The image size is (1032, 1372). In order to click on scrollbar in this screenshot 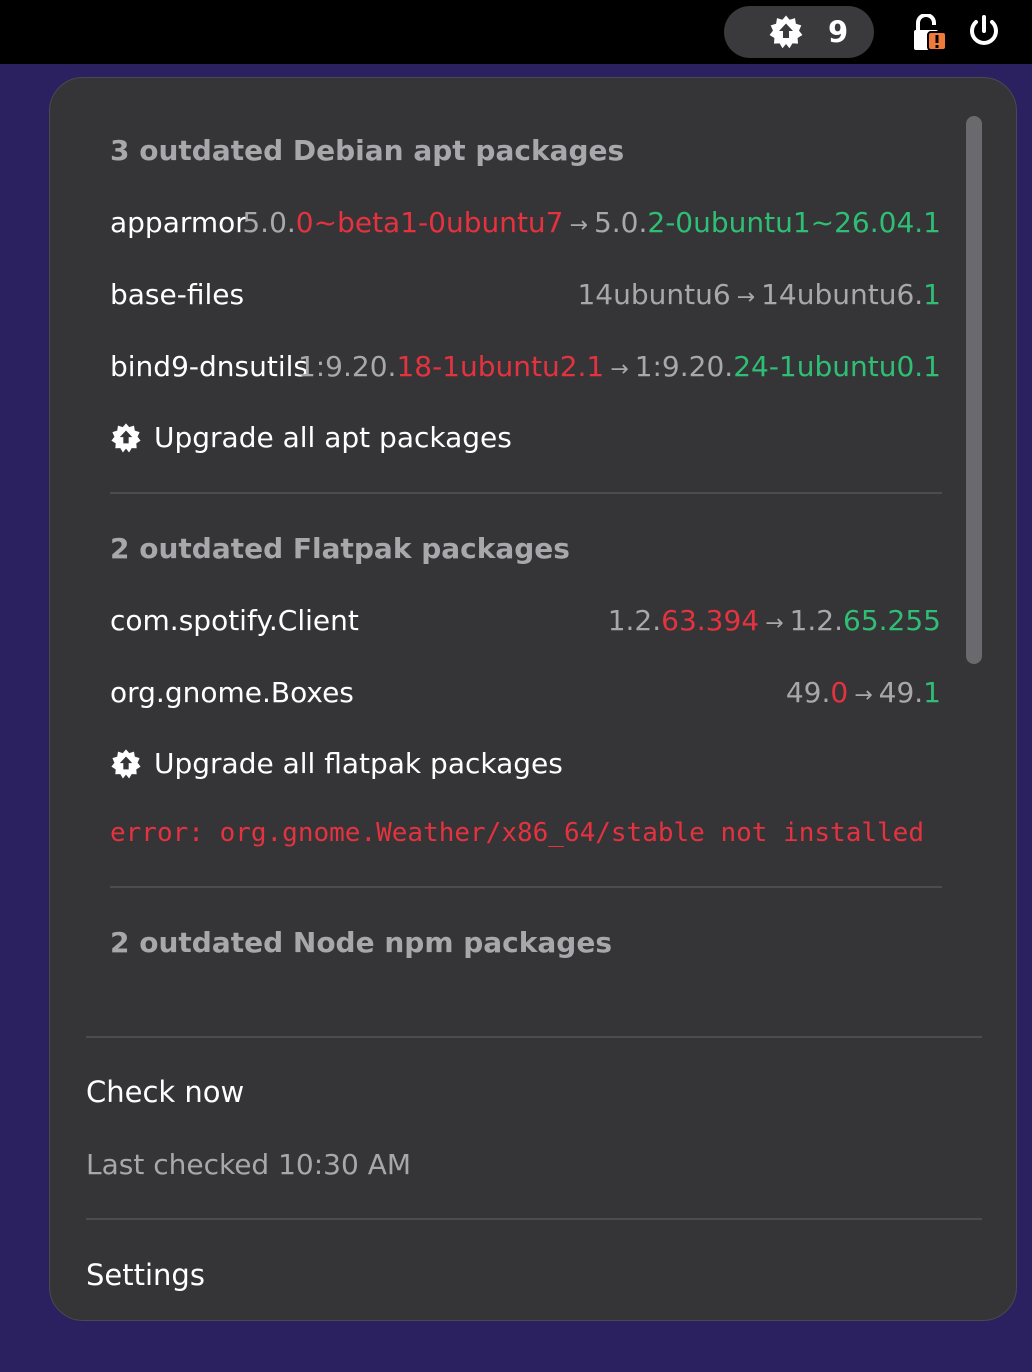, I will do `click(974, 390)`.